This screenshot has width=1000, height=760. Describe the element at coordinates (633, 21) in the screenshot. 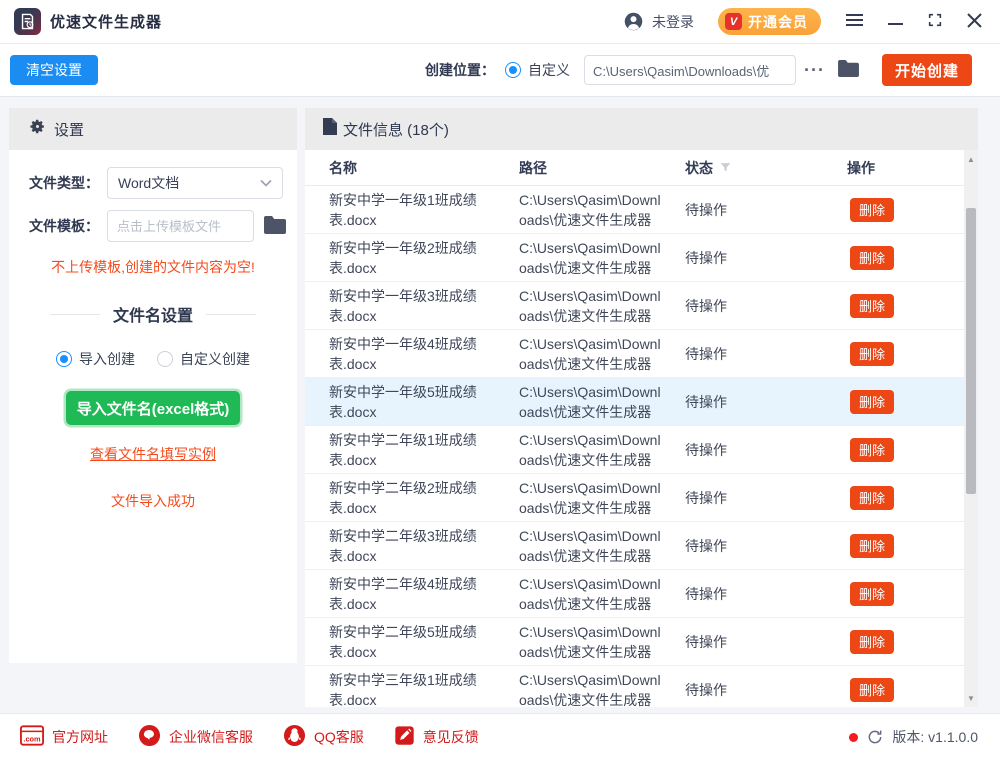

I see `user-avatar-icon` at that location.